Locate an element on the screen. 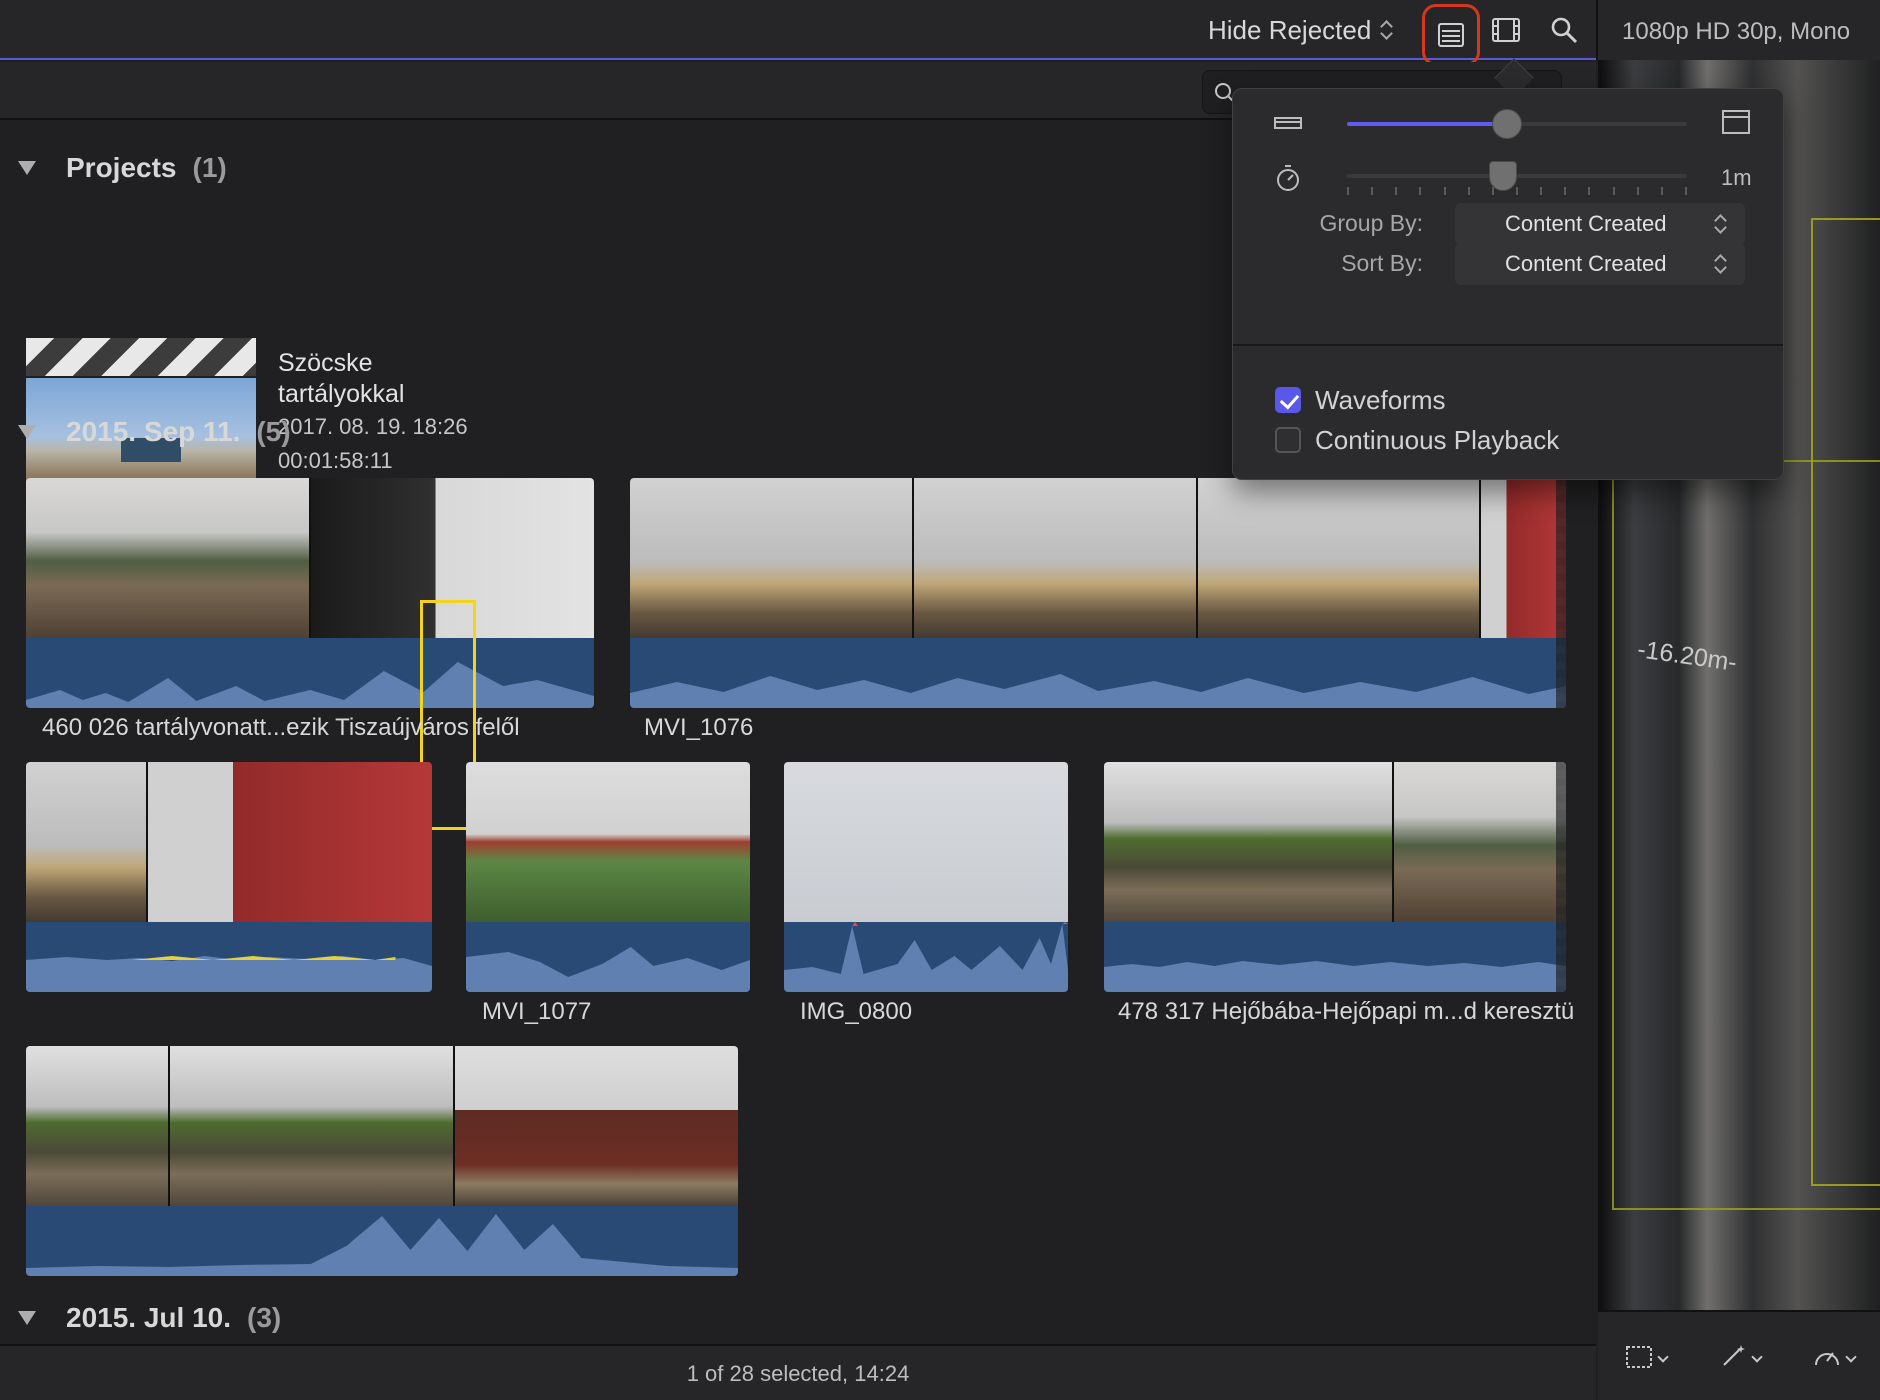 This screenshot has height=1400, width=1880. popover-divider is located at coordinates (1508, 345).